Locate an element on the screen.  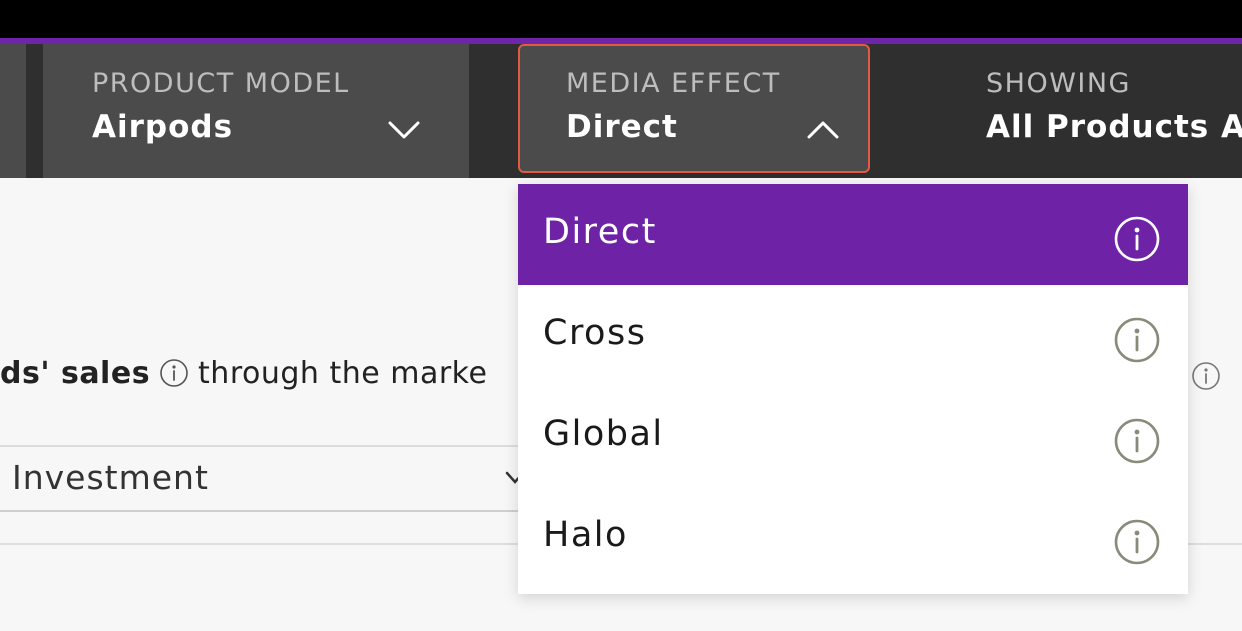
metric-select-value: Investment is located at coordinates (110, 477).